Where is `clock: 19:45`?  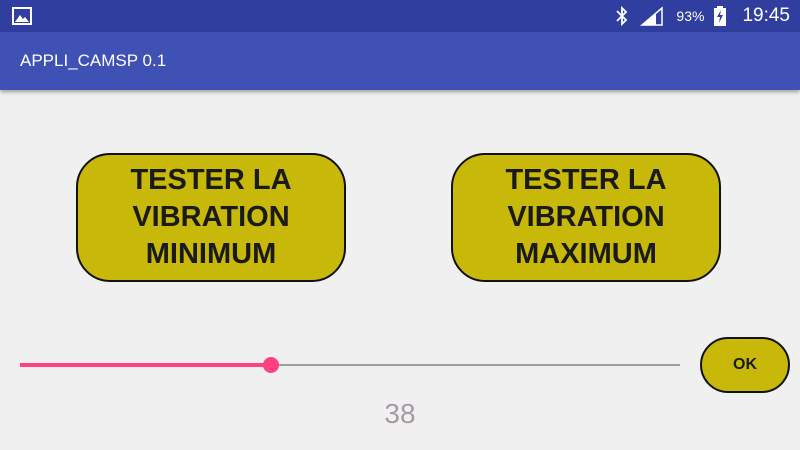 clock: 19:45 is located at coordinates (766, 15).